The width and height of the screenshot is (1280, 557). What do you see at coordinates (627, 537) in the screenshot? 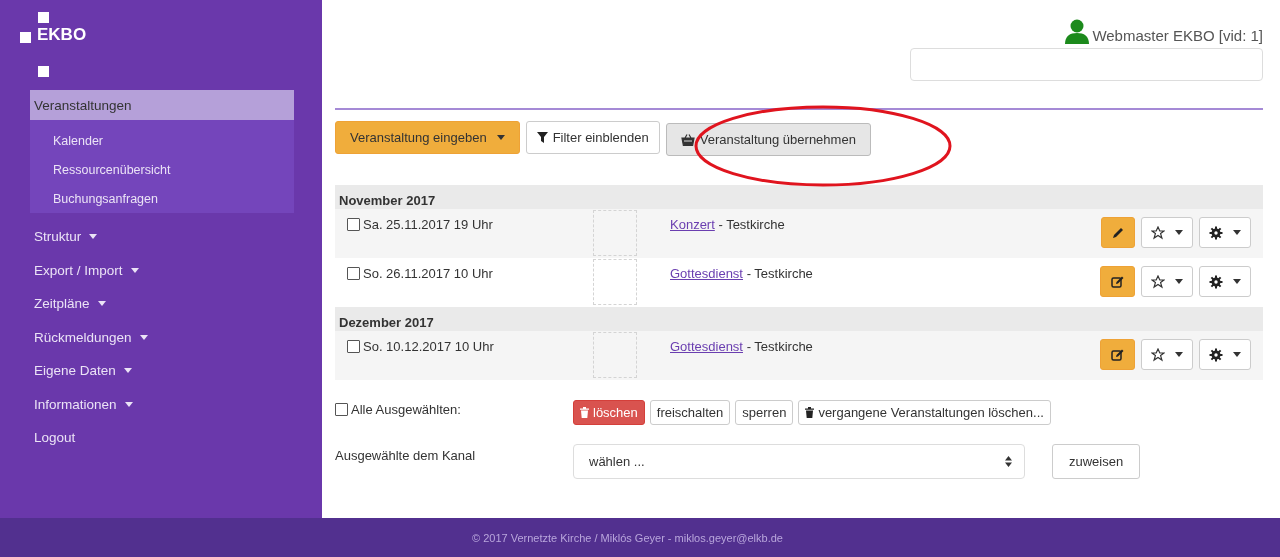
I see `footer-text: © 2017 Vernetzte Kirche / Miklós Geyer - miklos.geyer@elkb.de` at bounding box center [627, 537].